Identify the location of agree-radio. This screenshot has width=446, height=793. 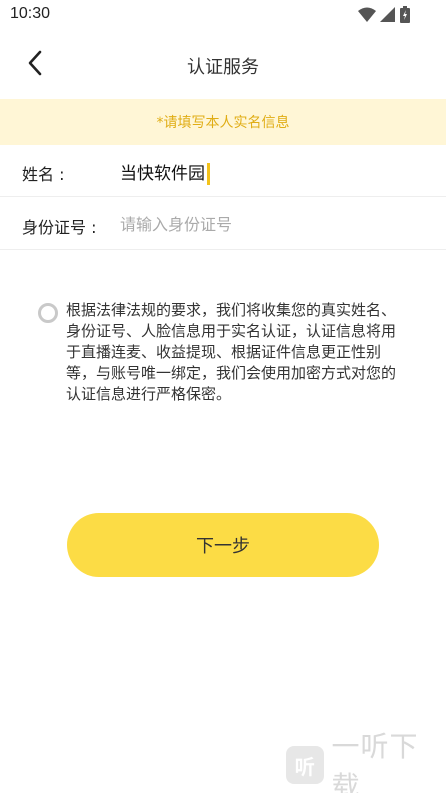
(48, 313).